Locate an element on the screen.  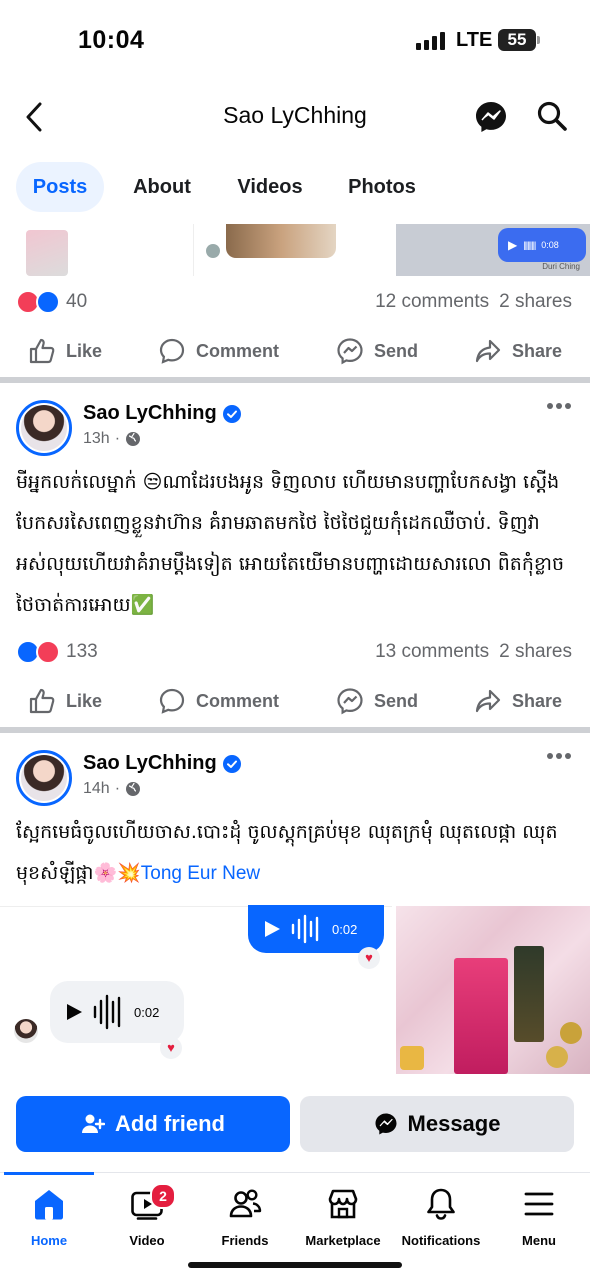
sender-label: Duri Ching is located at coordinates (561, 266).